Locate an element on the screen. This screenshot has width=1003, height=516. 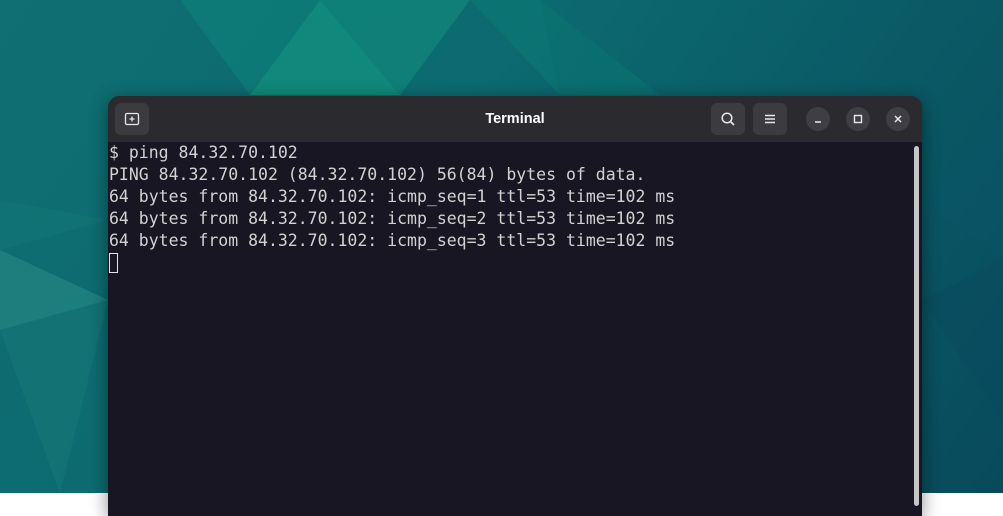
new-tab-button is located at coordinates (132, 119).